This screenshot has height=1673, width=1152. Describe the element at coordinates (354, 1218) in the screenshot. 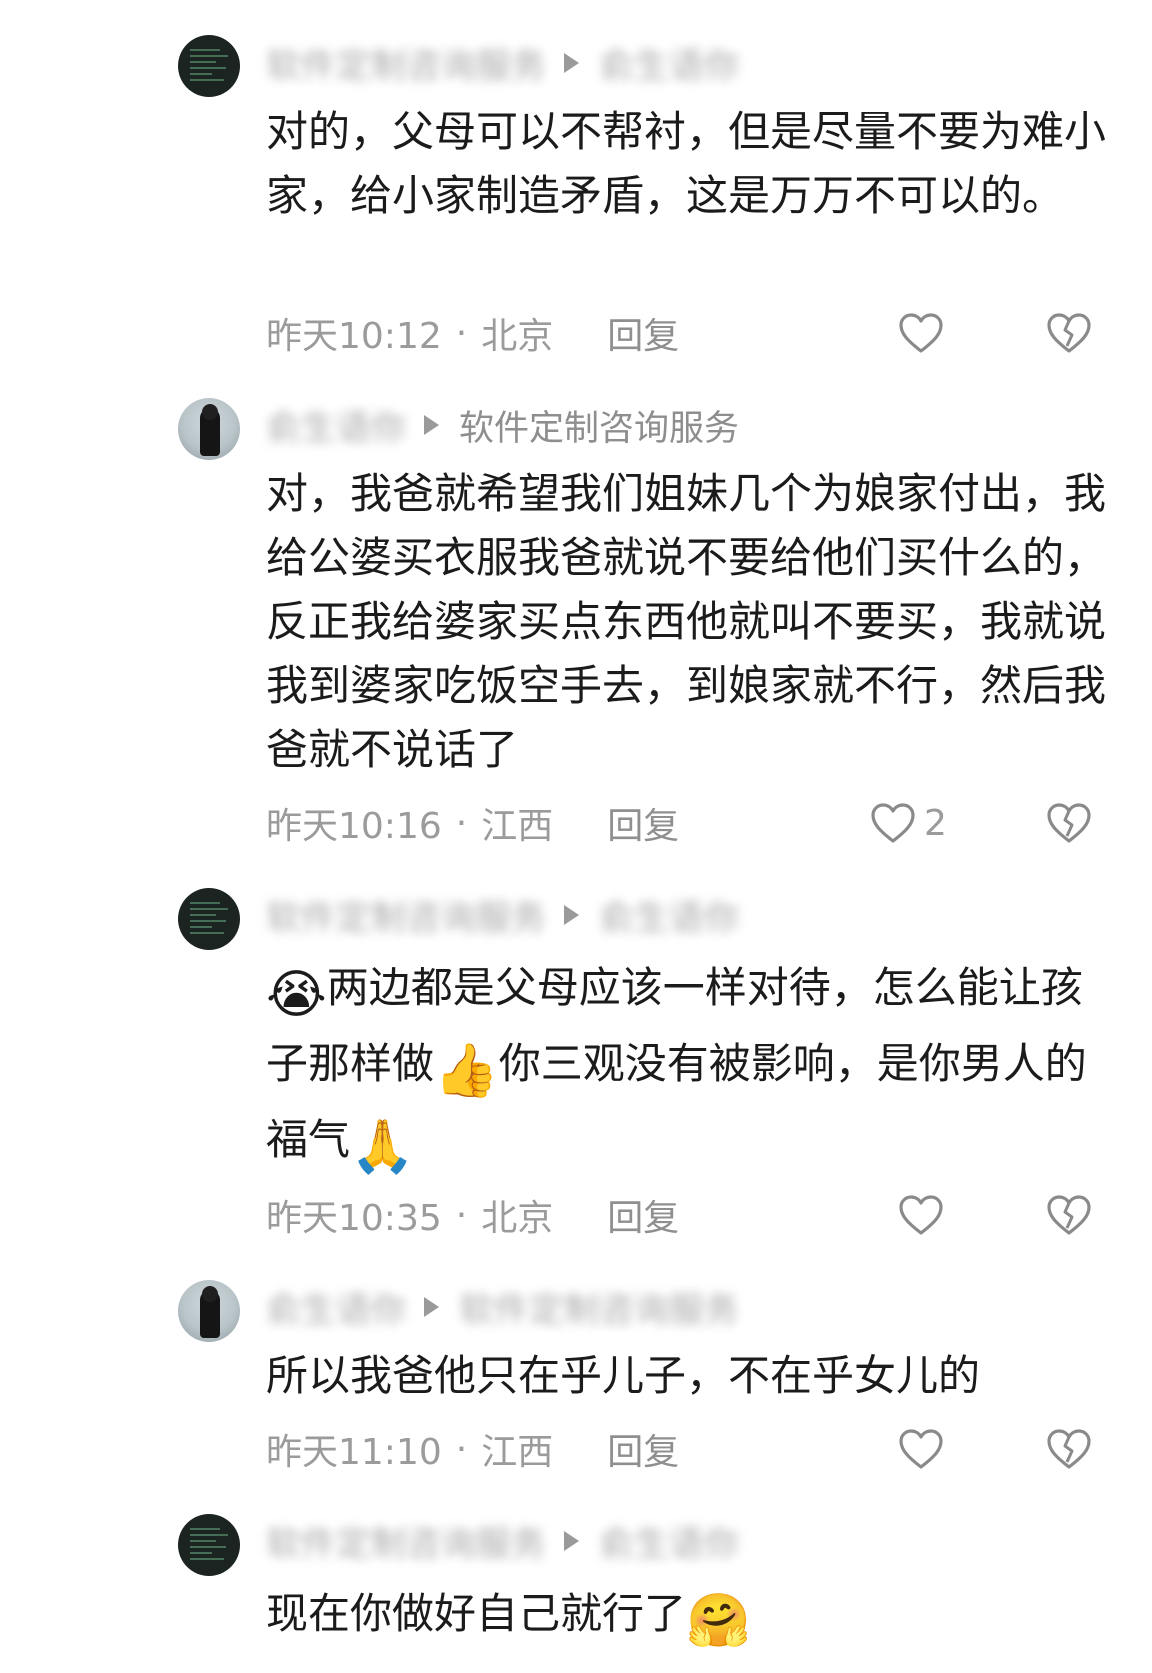

I see `timestamp: 昨天10:35` at that location.